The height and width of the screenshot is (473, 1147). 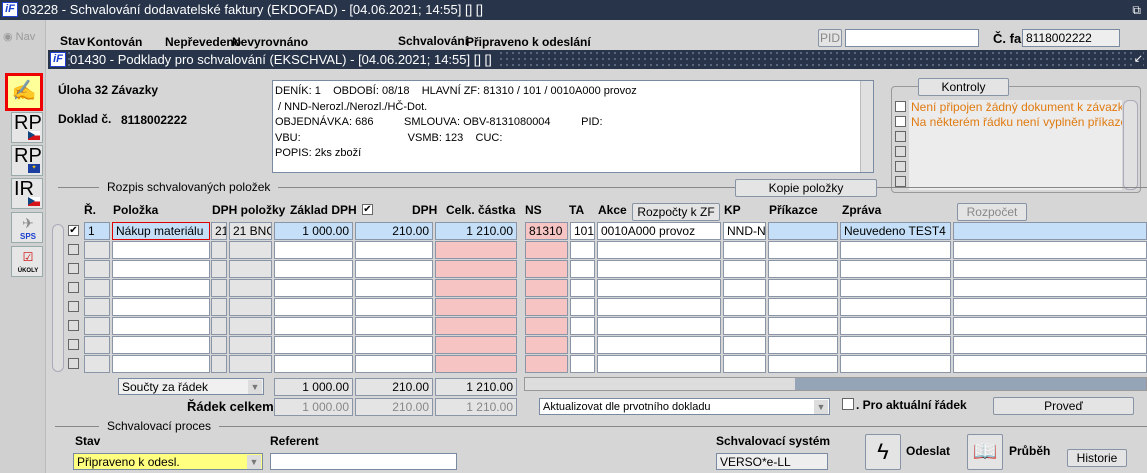 I want to click on cell-ta: 101, so click(x=582, y=231).